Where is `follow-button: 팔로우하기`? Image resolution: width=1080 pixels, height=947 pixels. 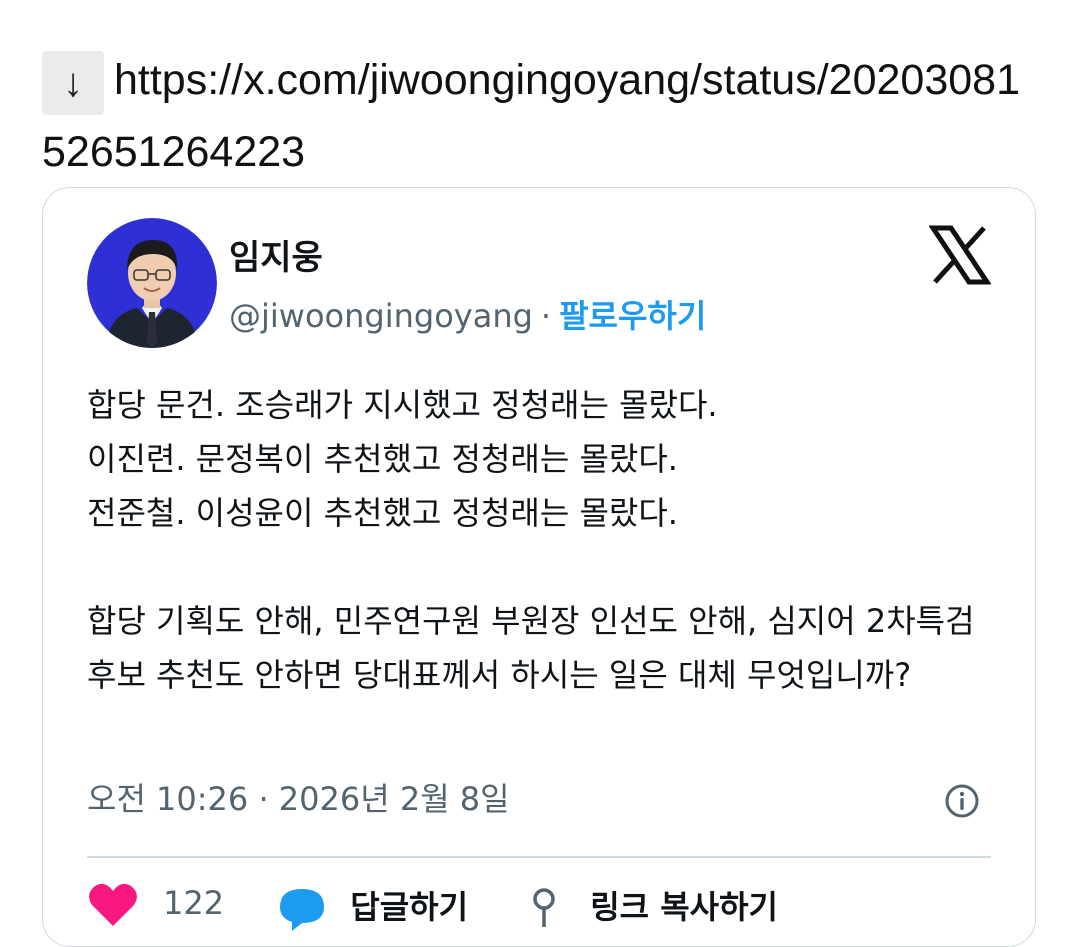
follow-button: 팔로우하기 is located at coordinates (632, 316).